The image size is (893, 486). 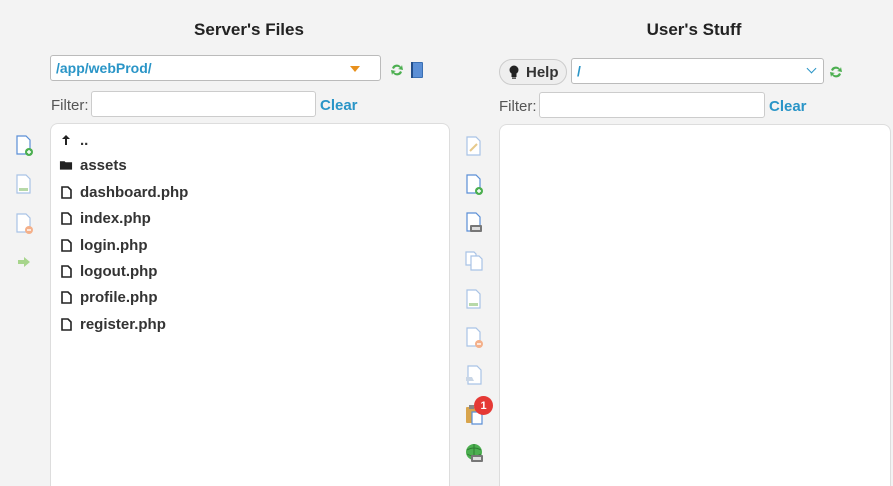 What do you see at coordinates (66, 140) in the screenshot?
I see `up-arrow-icon` at bounding box center [66, 140].